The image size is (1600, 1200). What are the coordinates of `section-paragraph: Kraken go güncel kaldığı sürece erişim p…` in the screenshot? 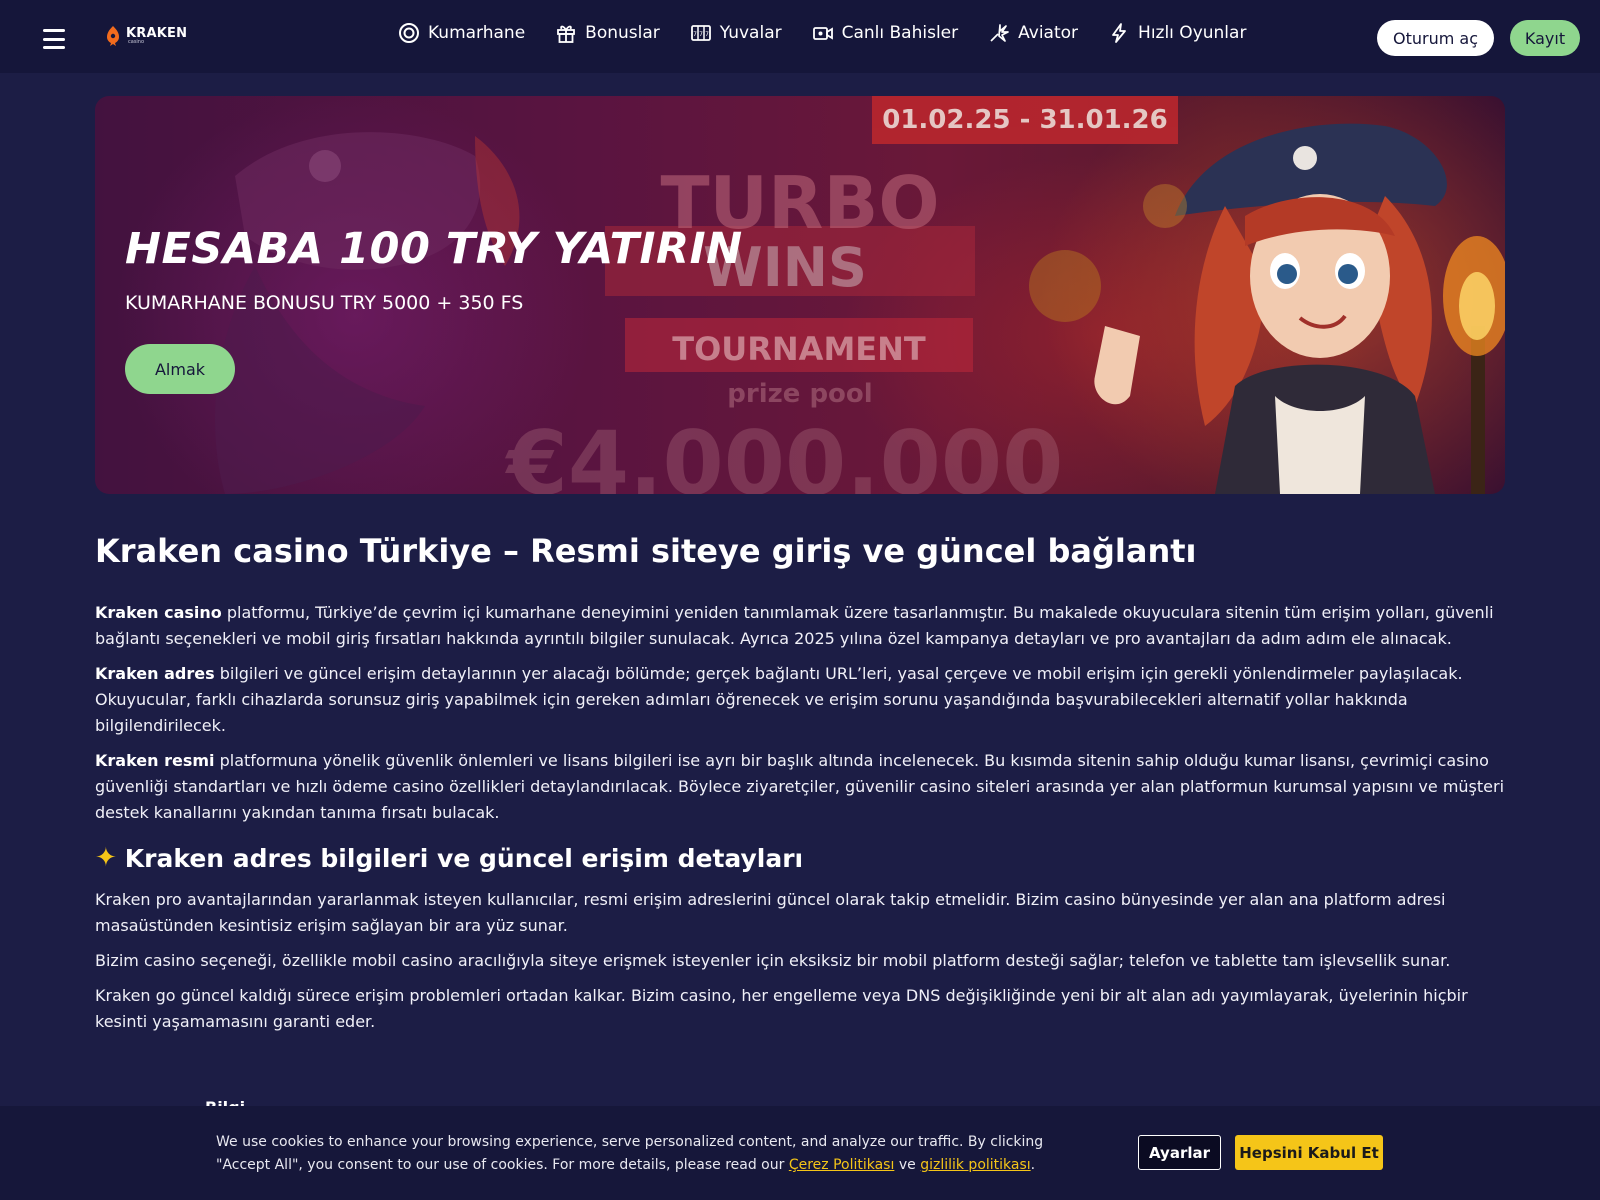 It's located at (781, 1008).